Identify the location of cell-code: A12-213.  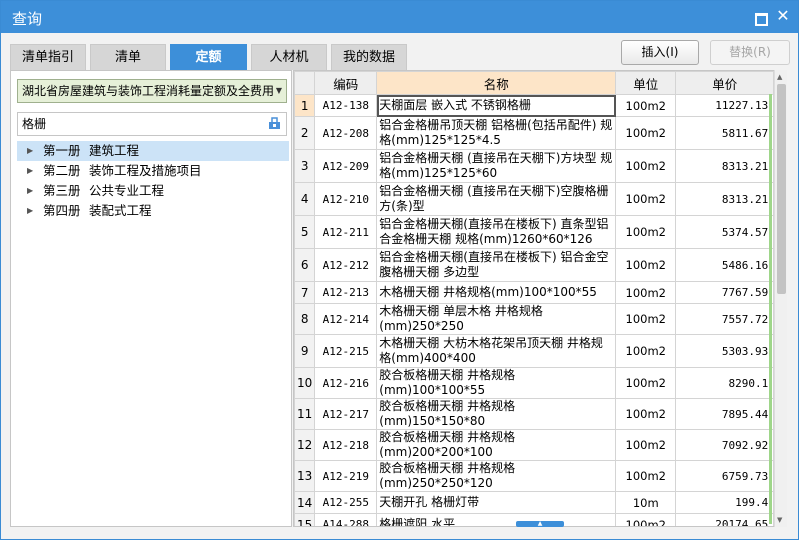
(346, 292).